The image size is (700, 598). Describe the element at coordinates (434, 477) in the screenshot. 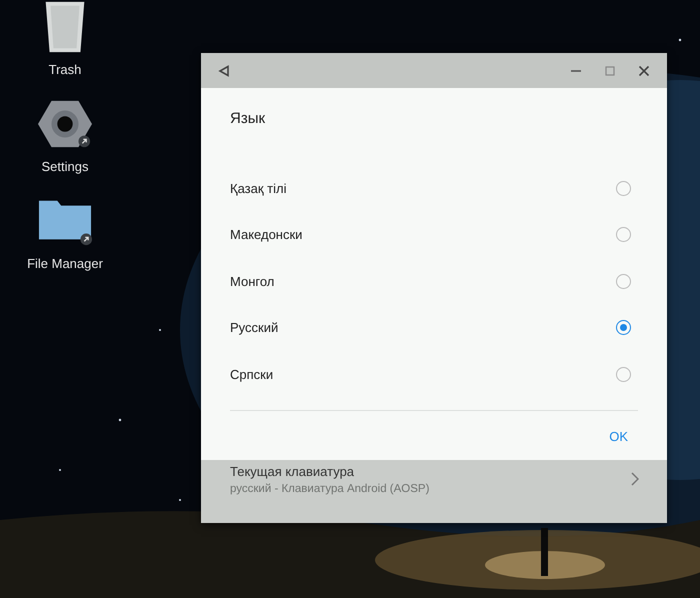

I see `settings-row: Текущая клавиатура русский - Клавиатура Android (AOSP)` at that location.